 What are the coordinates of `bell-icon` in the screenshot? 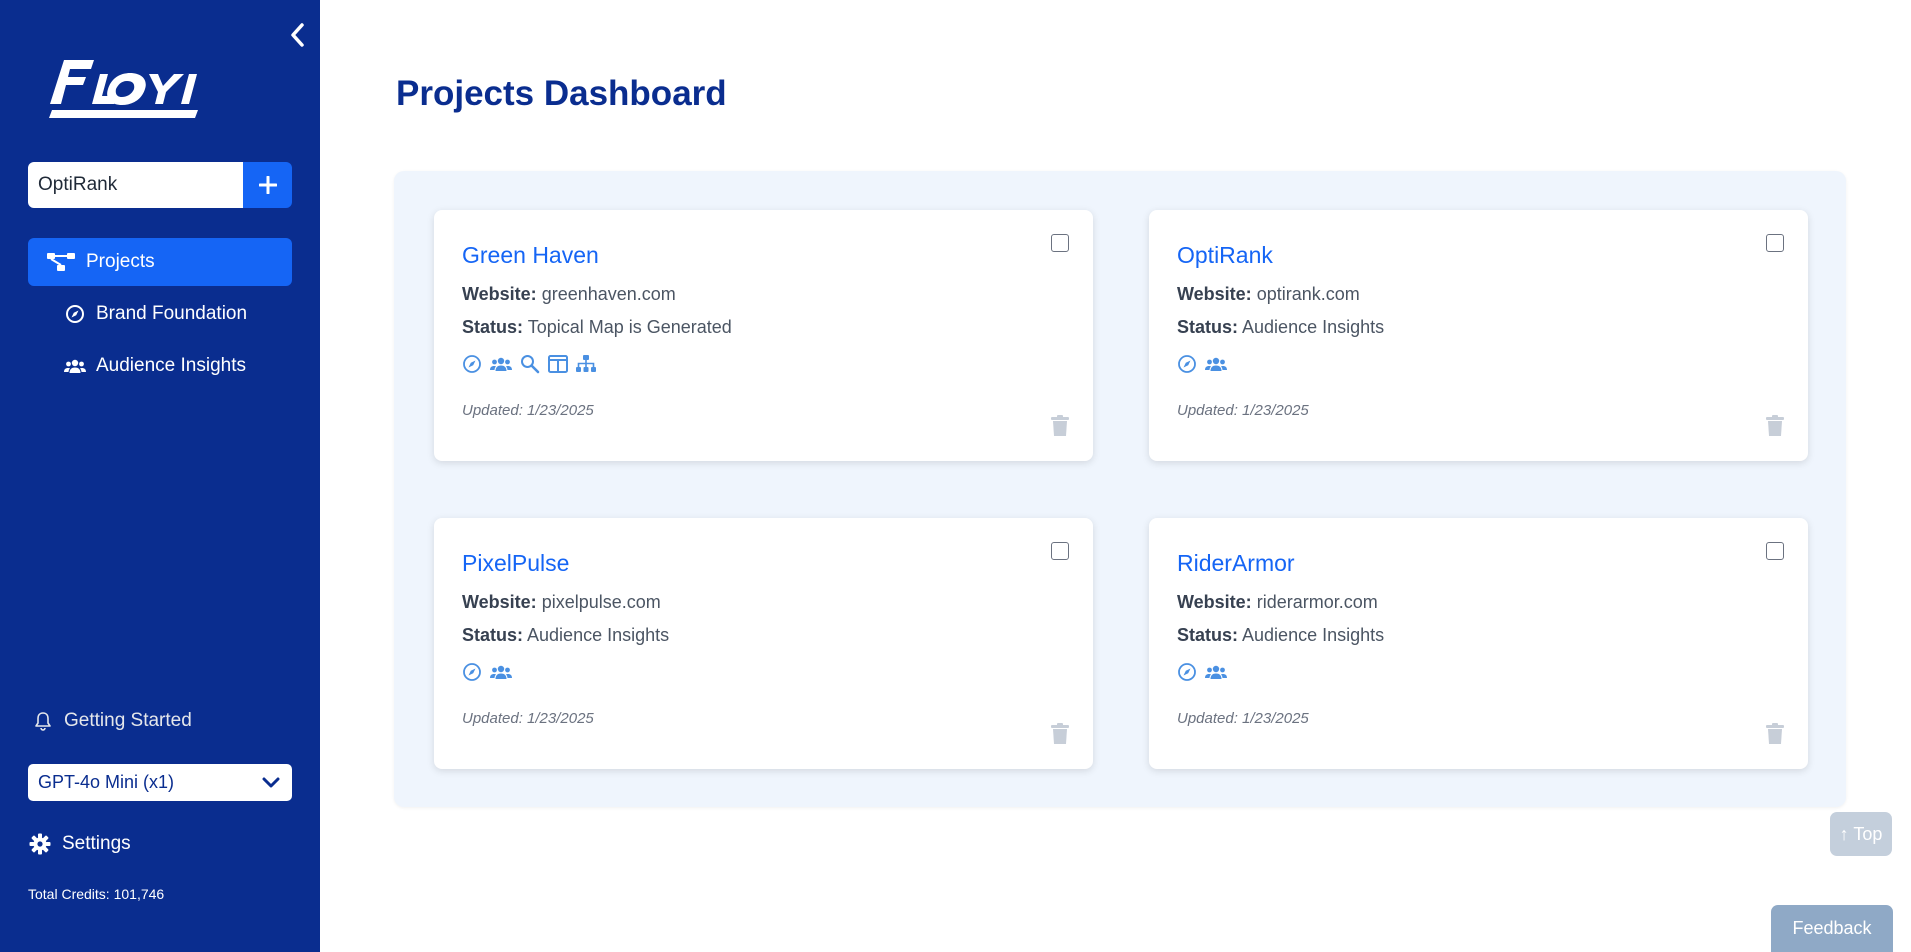 It's located at (43, 721).